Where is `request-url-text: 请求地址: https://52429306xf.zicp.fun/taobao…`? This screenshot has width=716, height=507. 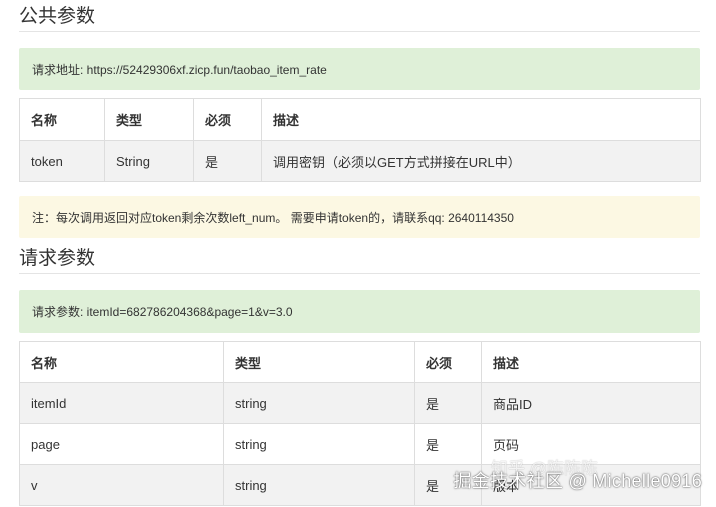 request-url-text: 请求地址: https://52429306xf.zicp.fun/taobao… is located at coordinates (179, 69).